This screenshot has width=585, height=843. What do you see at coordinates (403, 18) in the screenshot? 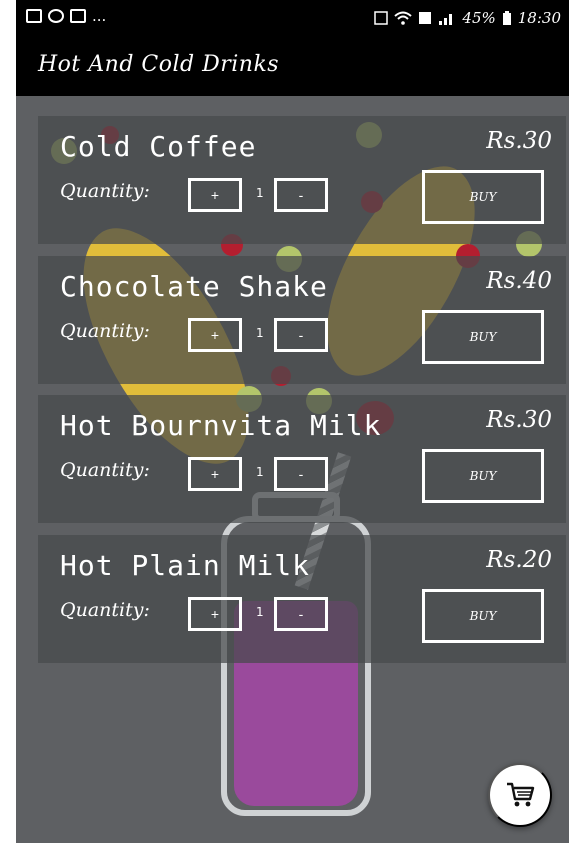
I see `wifi-icon` at bounding box center [403, 18].